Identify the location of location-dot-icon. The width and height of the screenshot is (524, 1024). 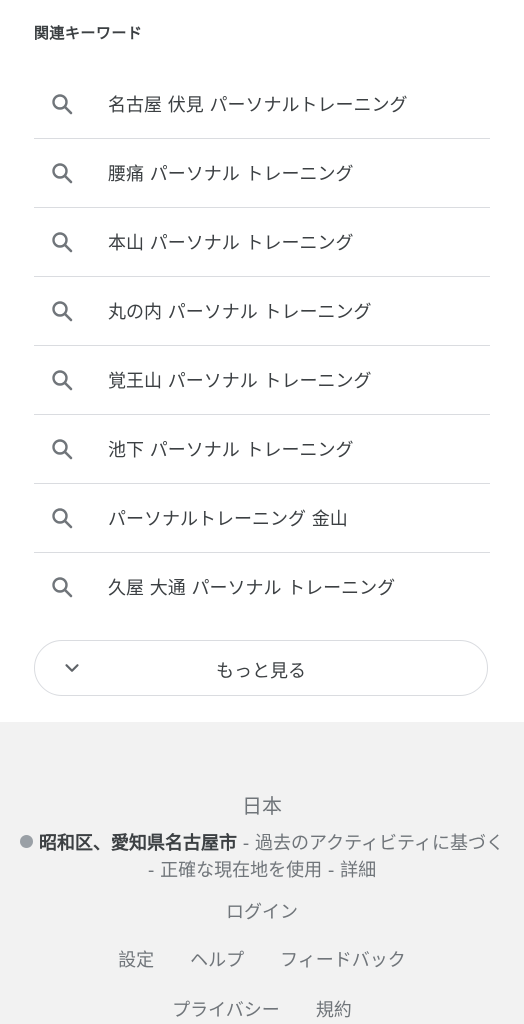
(27, 841).